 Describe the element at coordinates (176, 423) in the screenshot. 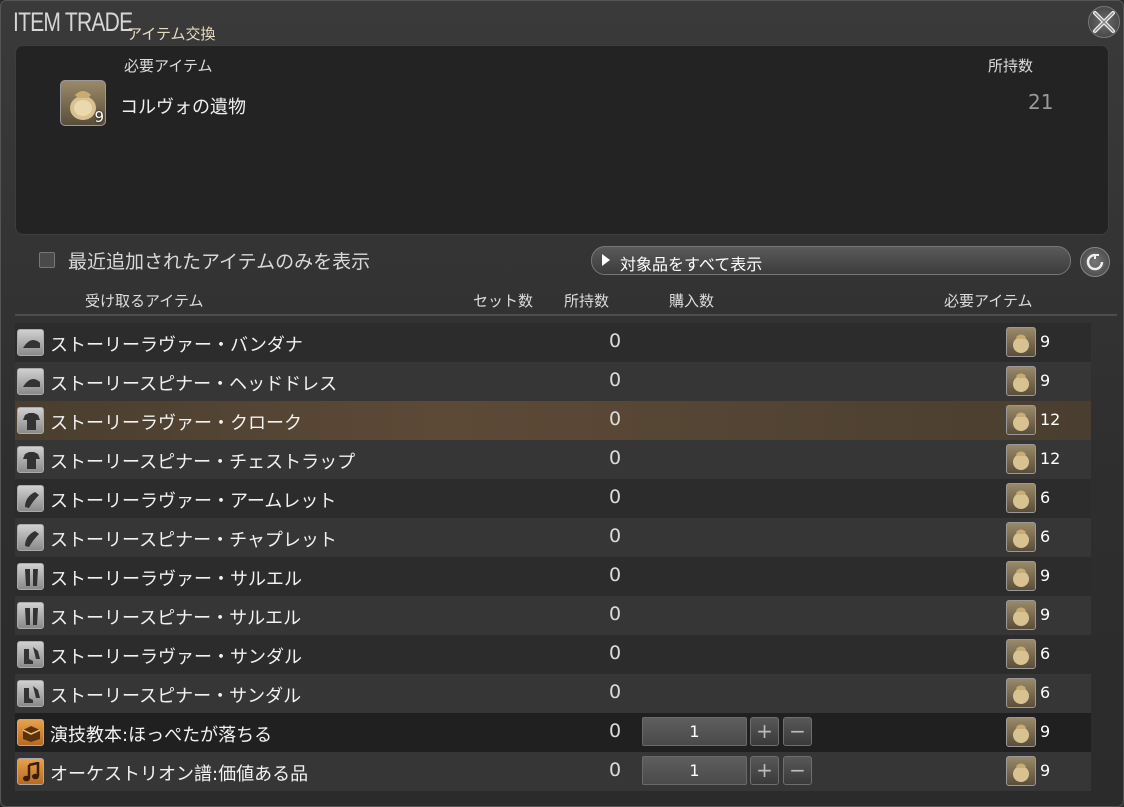

I see `item-name: ストーリーラヴァー・クローク` at that location.